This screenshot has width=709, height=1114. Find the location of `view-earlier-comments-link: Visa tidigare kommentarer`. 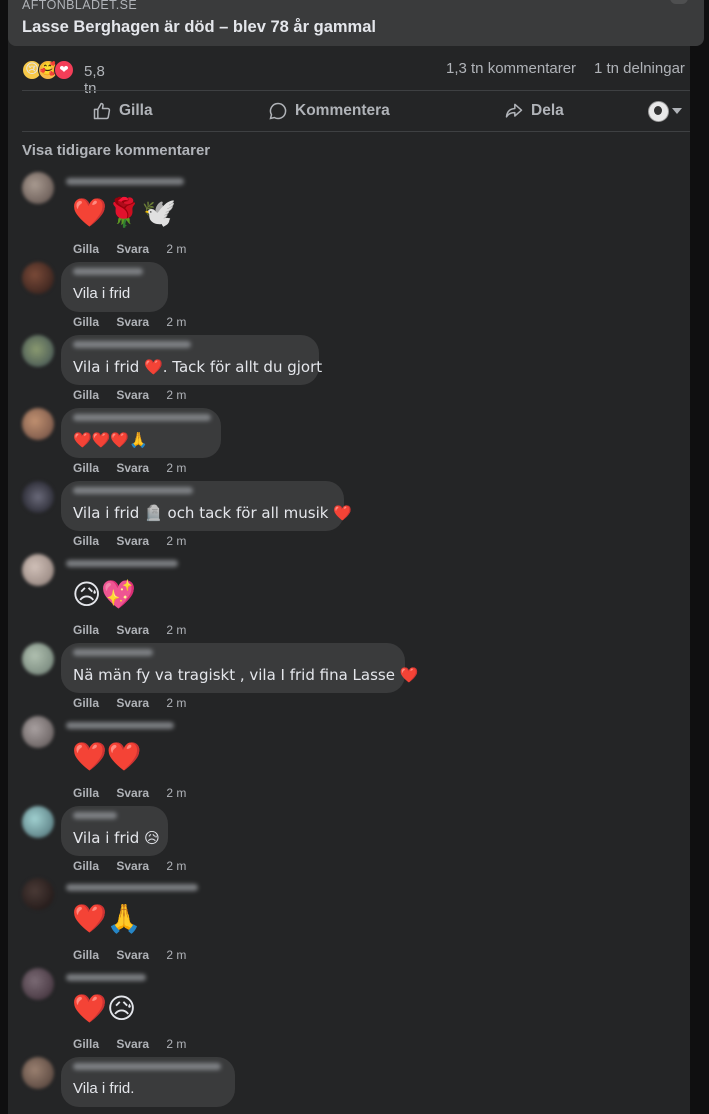

view-earlier-comments-link: Visa tidigare kommentarer is located at coordinates (116, 150).